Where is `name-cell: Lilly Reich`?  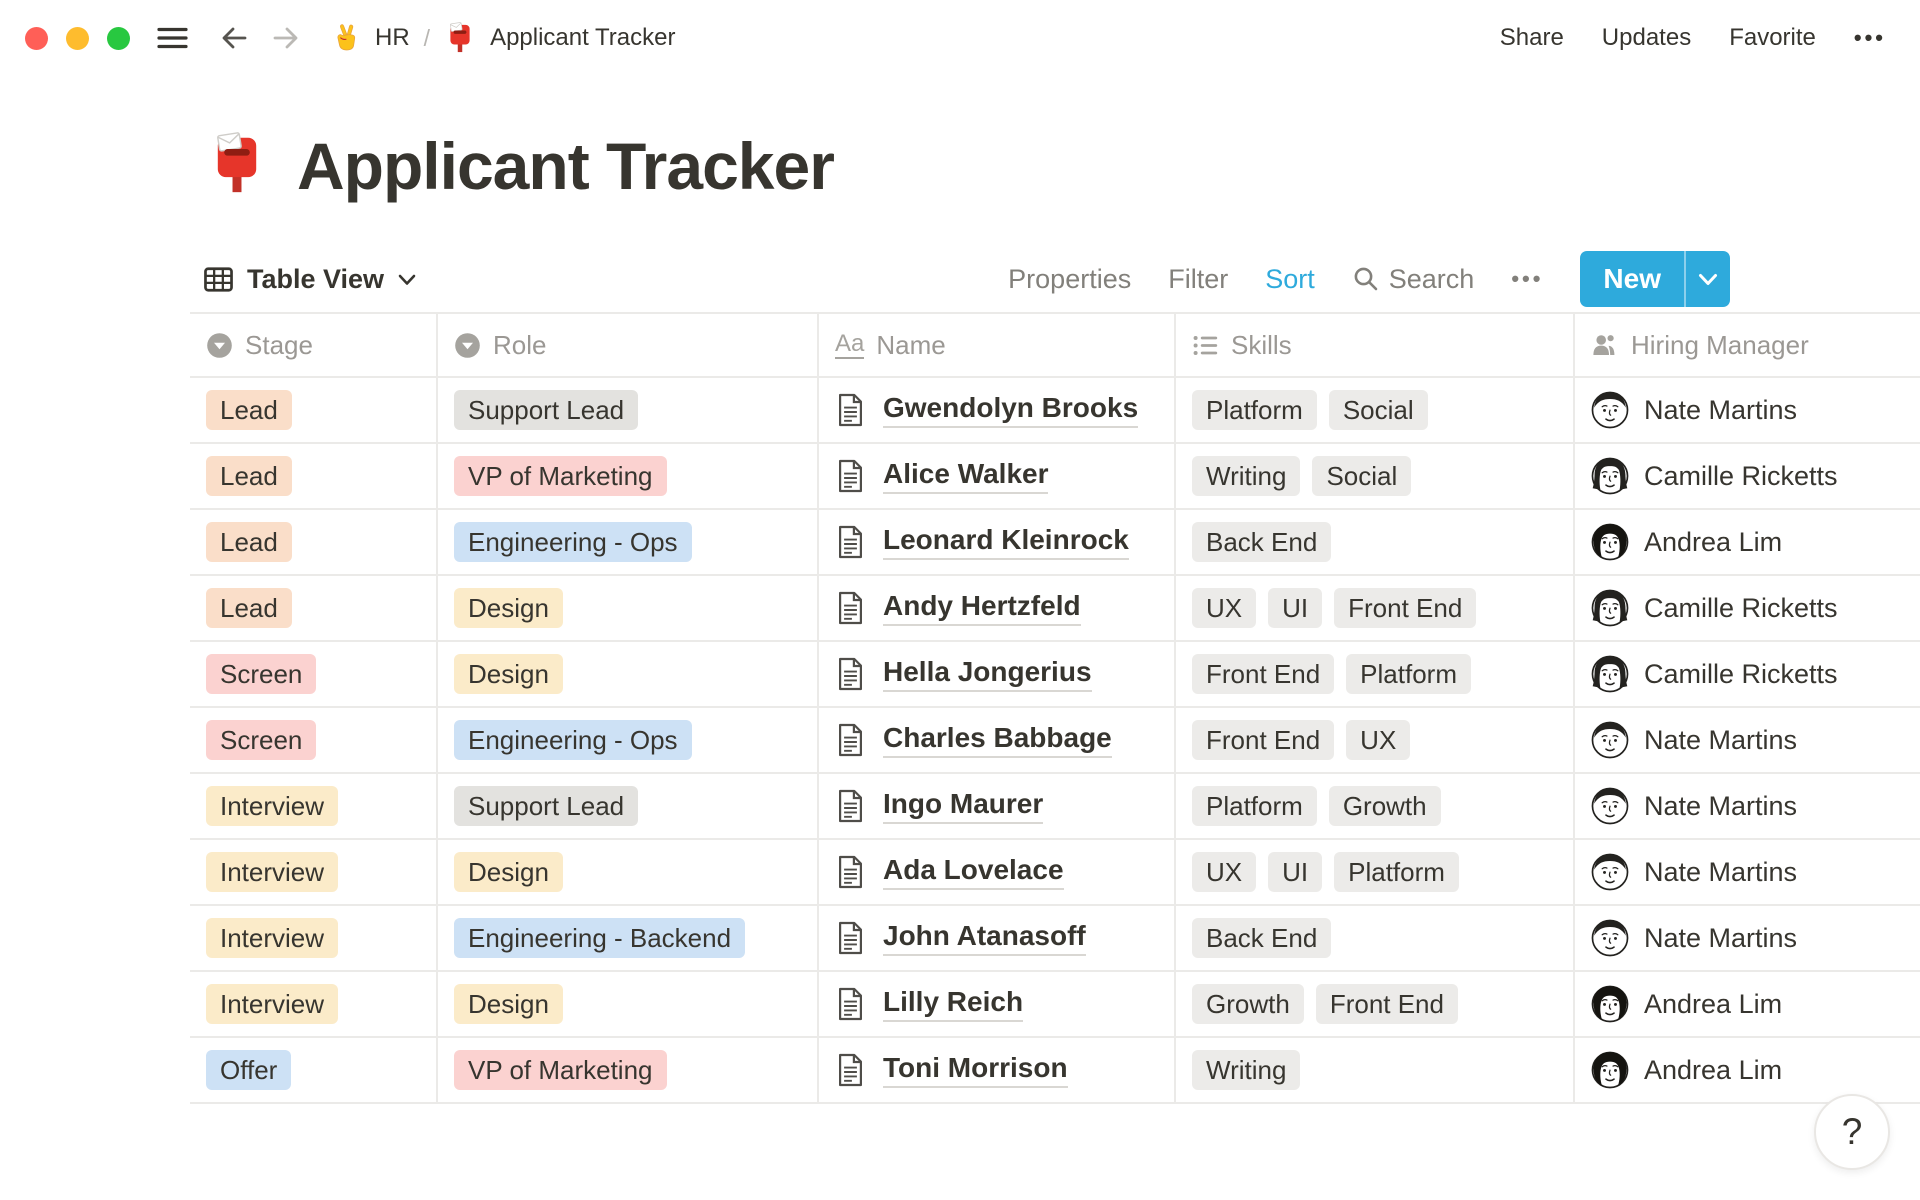
name-cell: Lilly Reich is located at coordinates (997, 1004).